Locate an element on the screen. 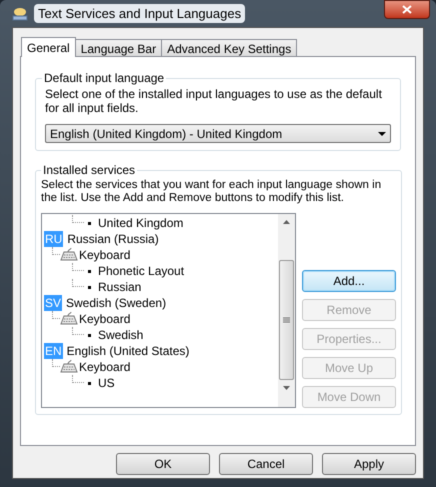 The image size is (436, 487). window-title: Text Services and Input Languages is located at coordinates (140, 14).